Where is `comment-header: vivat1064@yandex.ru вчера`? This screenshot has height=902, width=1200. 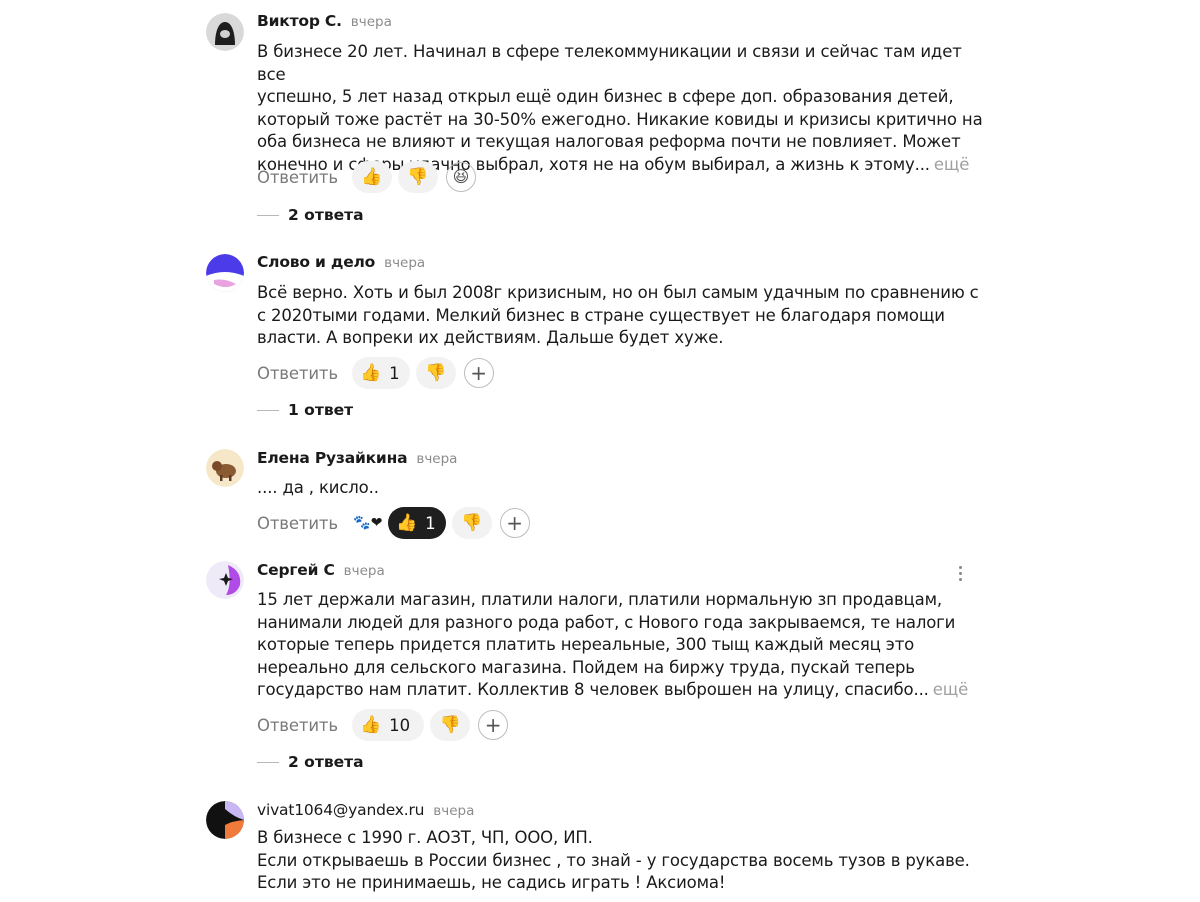
comment-header: vivat1064@yandex.ru вчера is located at coordinates (365, 812).